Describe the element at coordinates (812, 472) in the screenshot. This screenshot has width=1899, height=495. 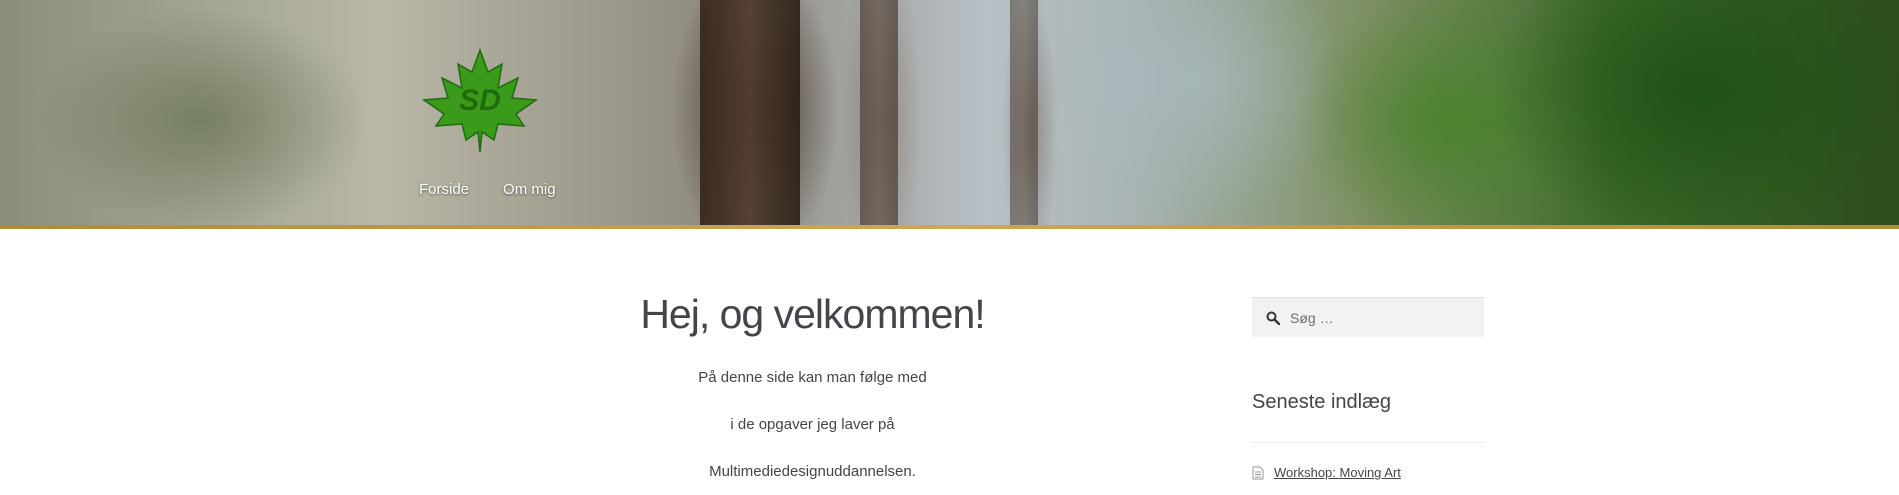
I see `intro-paragraph: Multimediedesignuddannelsen.` at that location.